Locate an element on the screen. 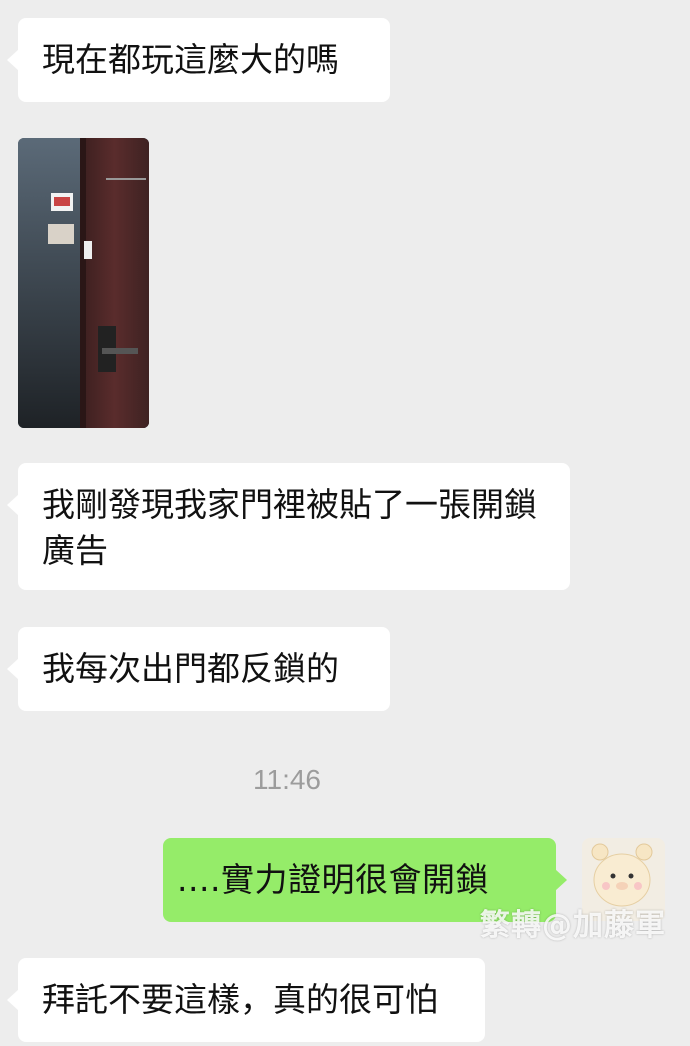 This screenshot has width=690, height=1046. door-photo is located at coordinates (83, 283).